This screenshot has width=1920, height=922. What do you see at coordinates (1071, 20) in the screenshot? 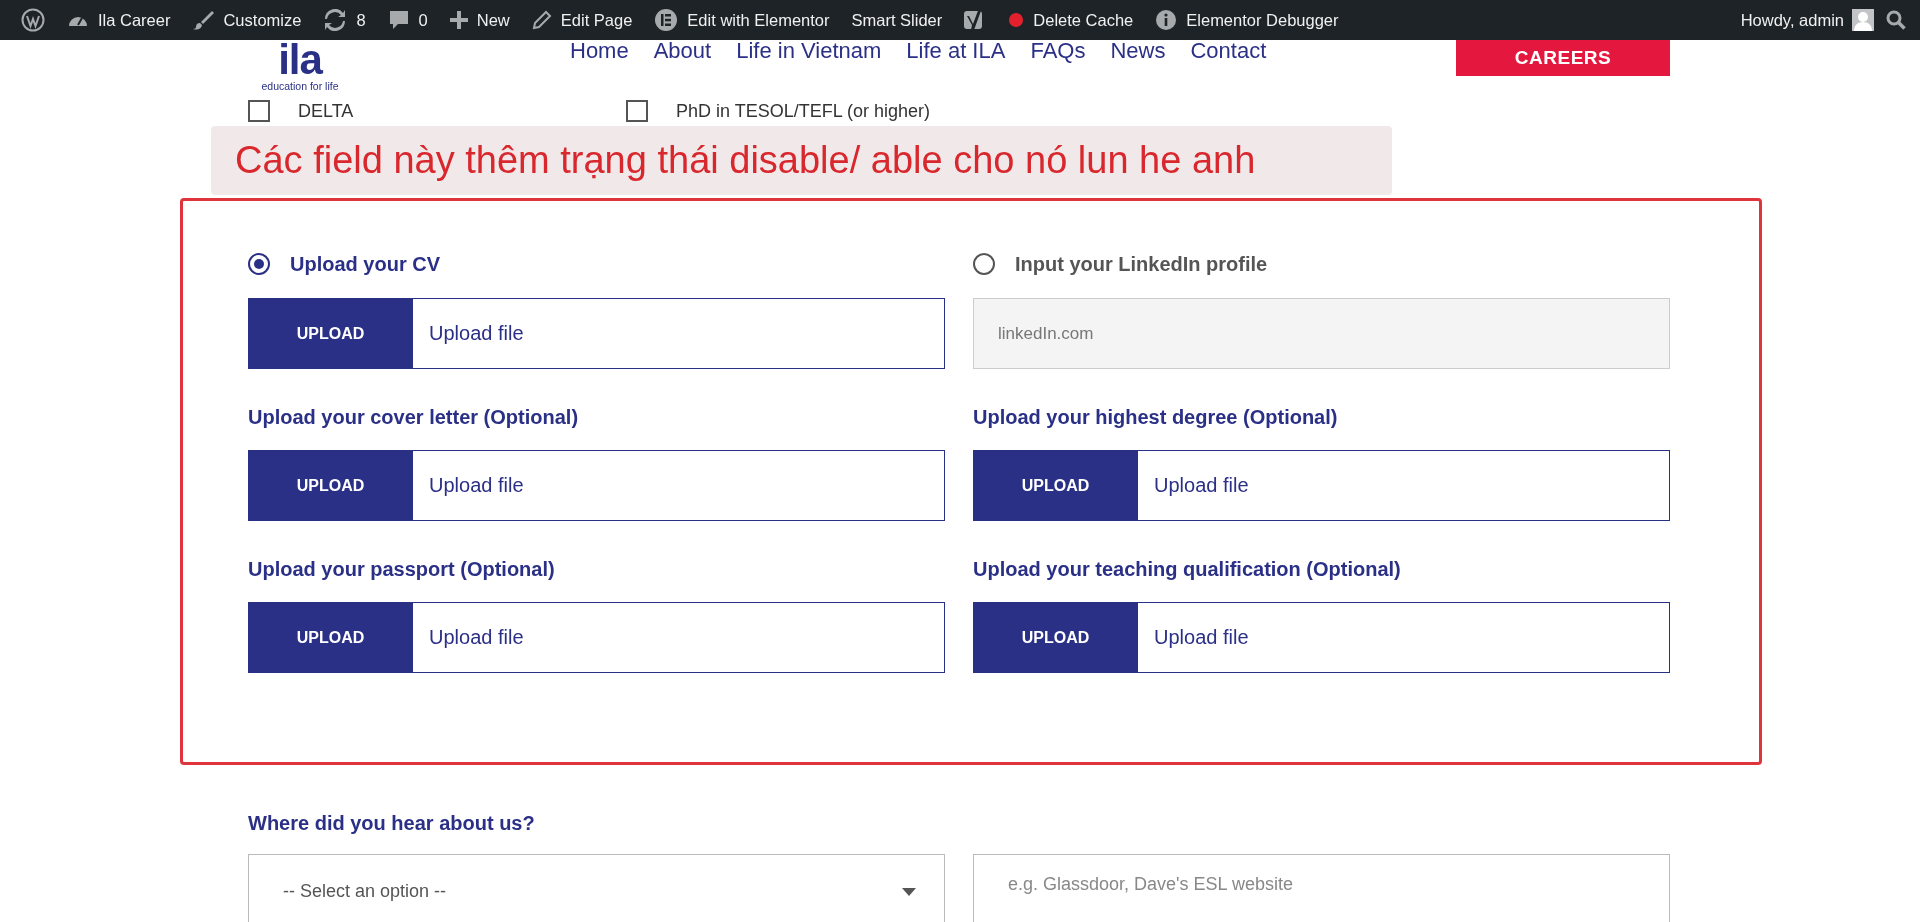
I see `toolbar-item: Delete Cache` at bounding box center [1071, 20].